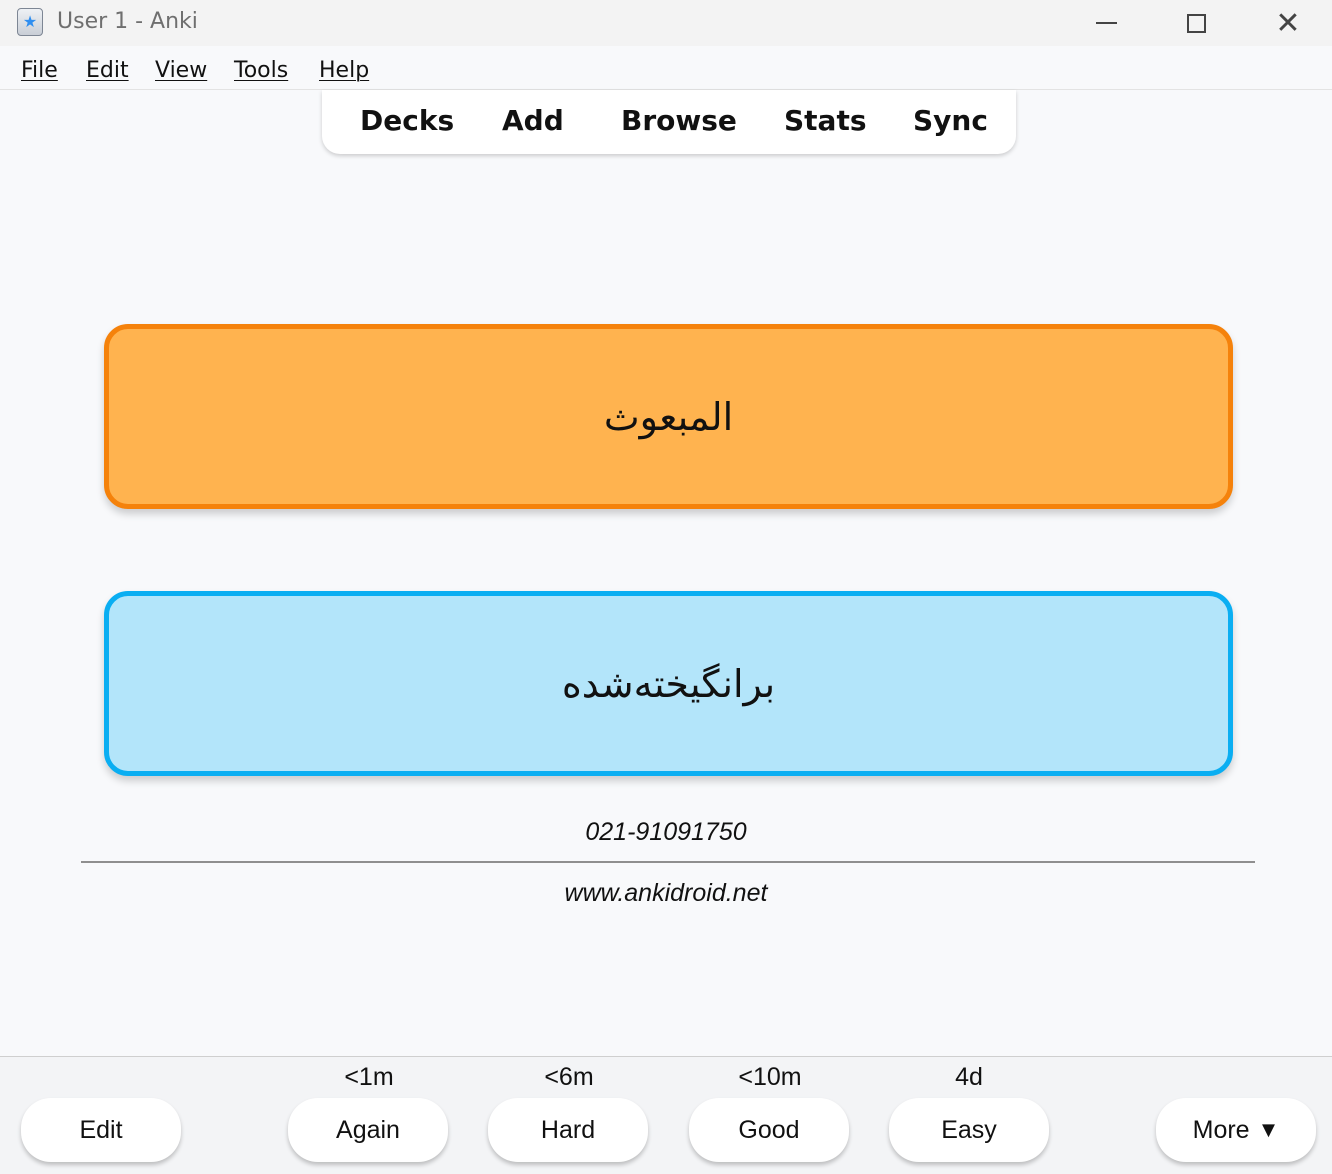 The height and width of the screenshot is (1174, 1332). Describe the element at coordinates (969, 1077) in the screenshot. I see `easy-interval: 4d` at that location.